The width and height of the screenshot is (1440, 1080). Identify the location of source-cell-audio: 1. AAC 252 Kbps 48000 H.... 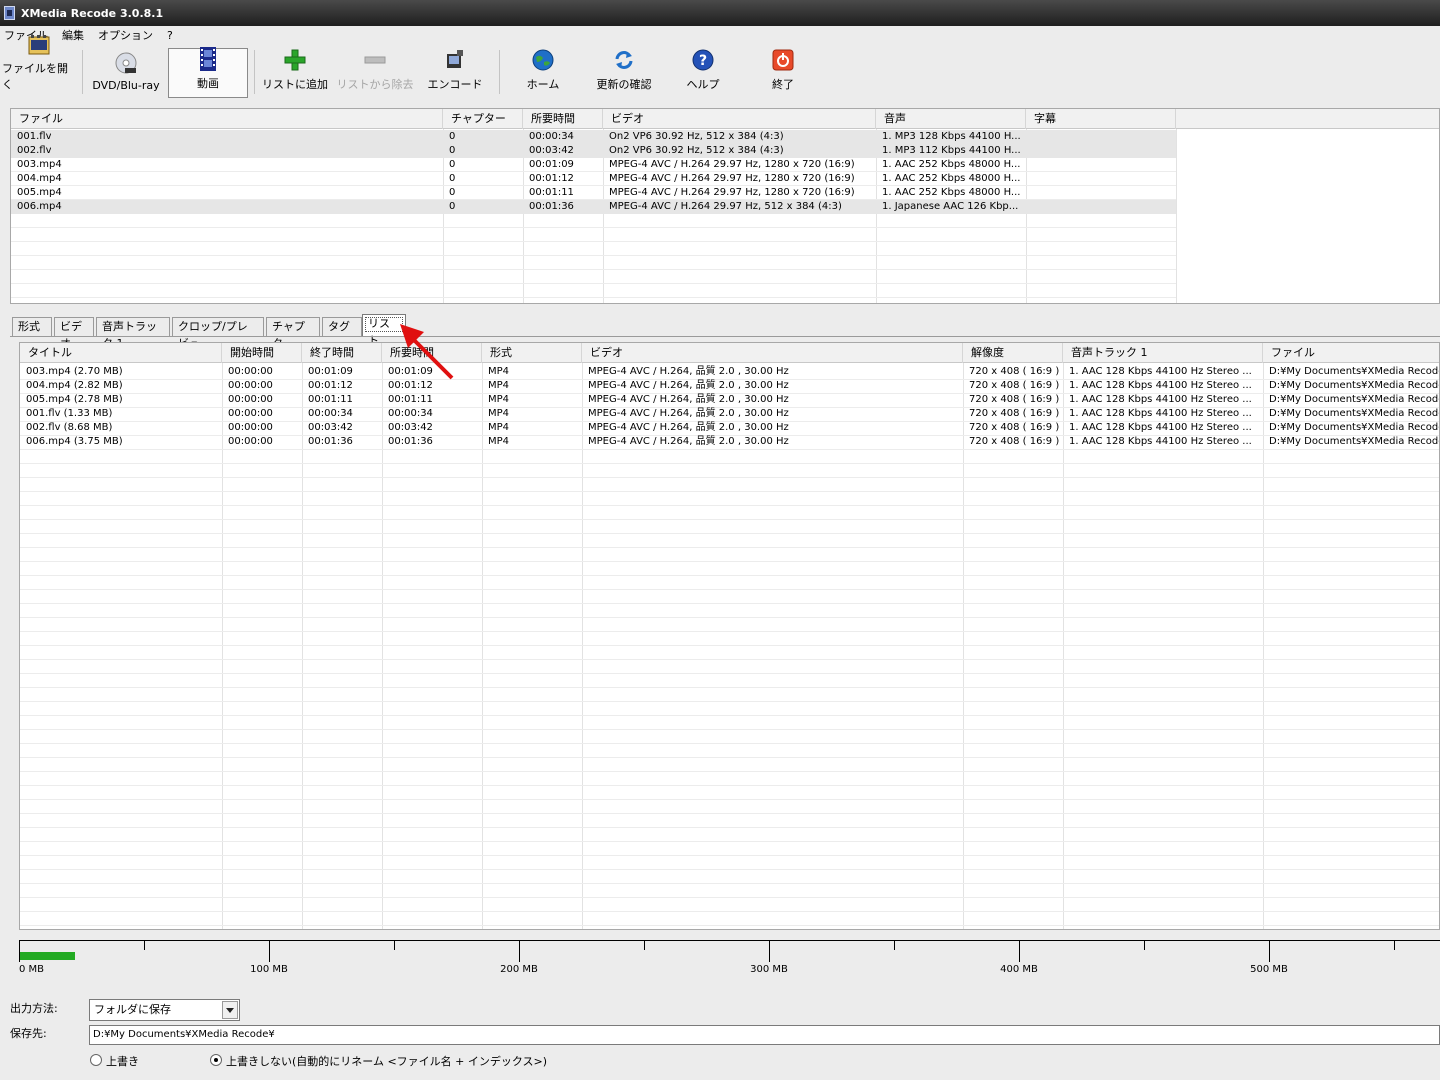
(951, 192).